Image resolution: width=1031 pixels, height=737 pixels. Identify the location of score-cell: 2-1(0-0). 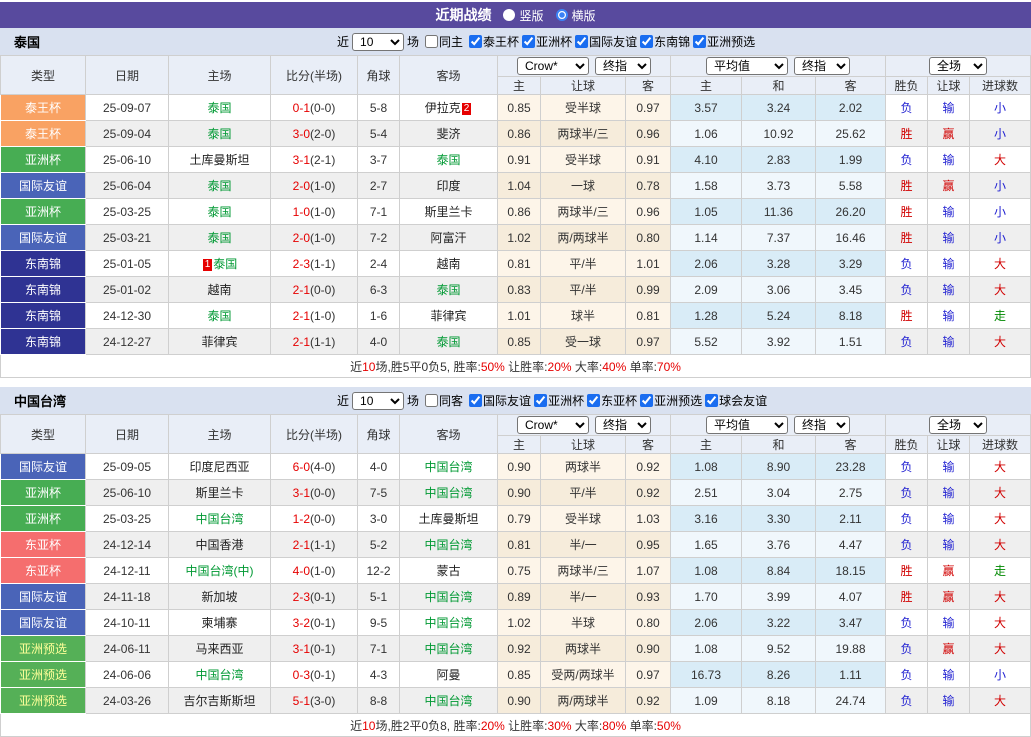
(314, 289).